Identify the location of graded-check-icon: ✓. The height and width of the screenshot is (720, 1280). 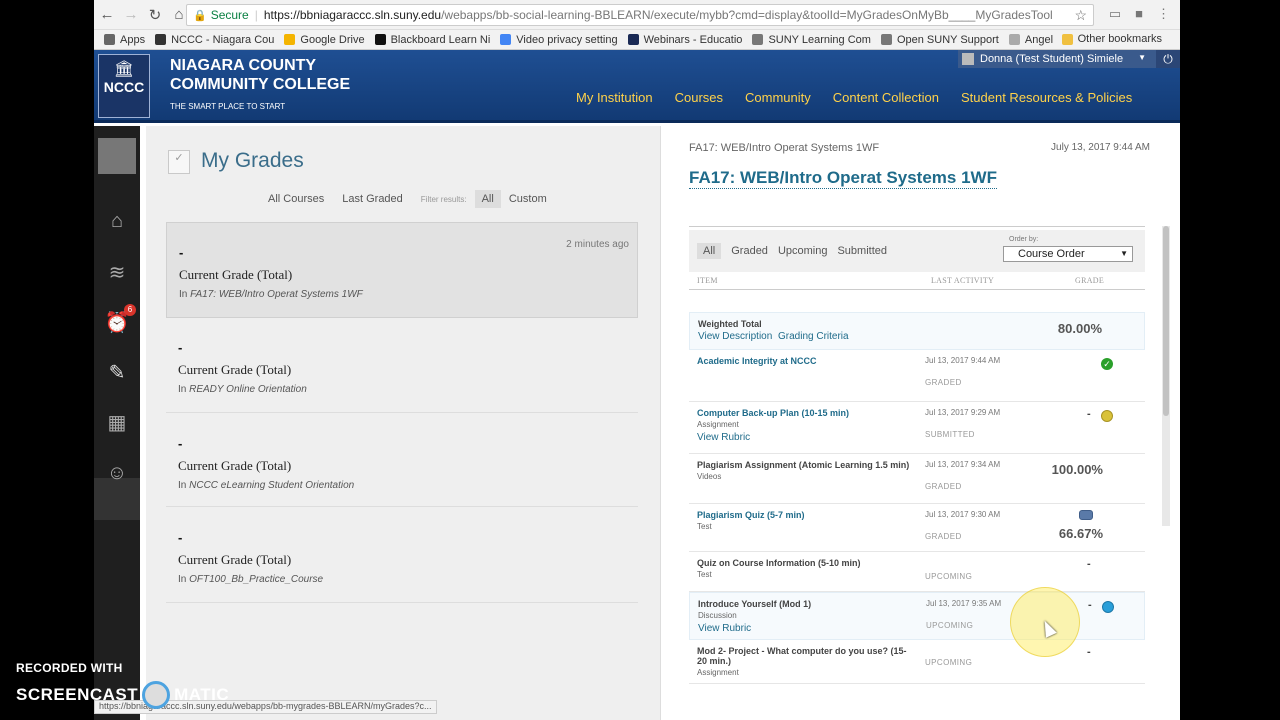
(1107, 364).